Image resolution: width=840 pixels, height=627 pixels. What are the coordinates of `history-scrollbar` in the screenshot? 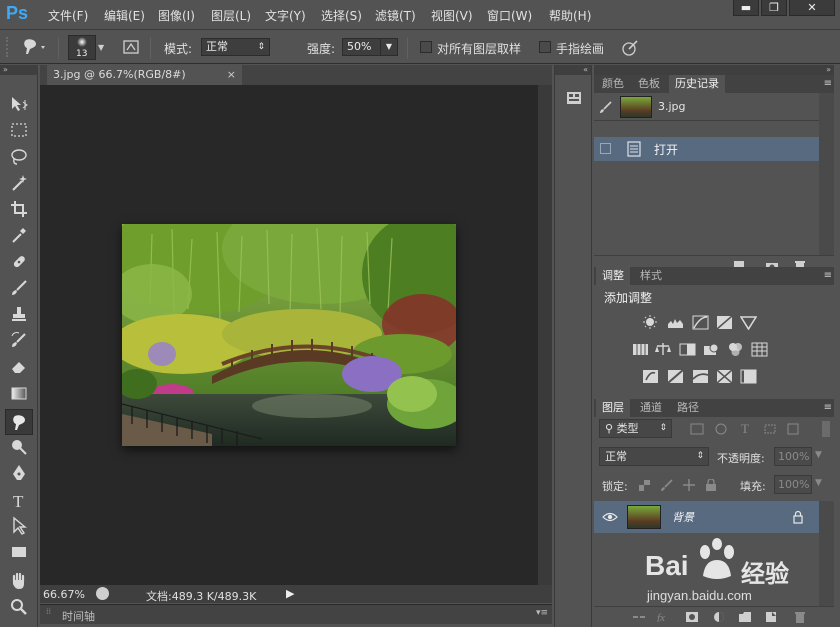 It's located at (826, 174).